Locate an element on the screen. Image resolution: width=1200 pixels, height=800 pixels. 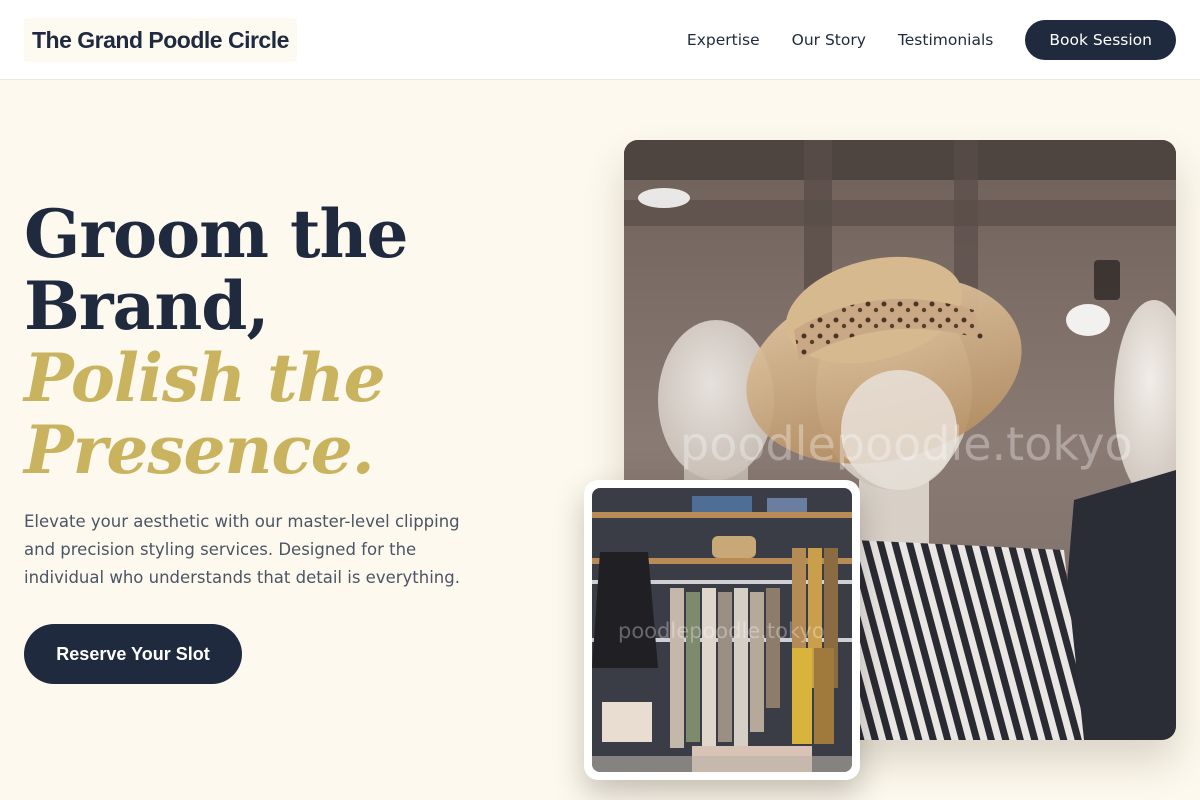
nav-link-expertise: Expertise is located at coordinates (723, 40).